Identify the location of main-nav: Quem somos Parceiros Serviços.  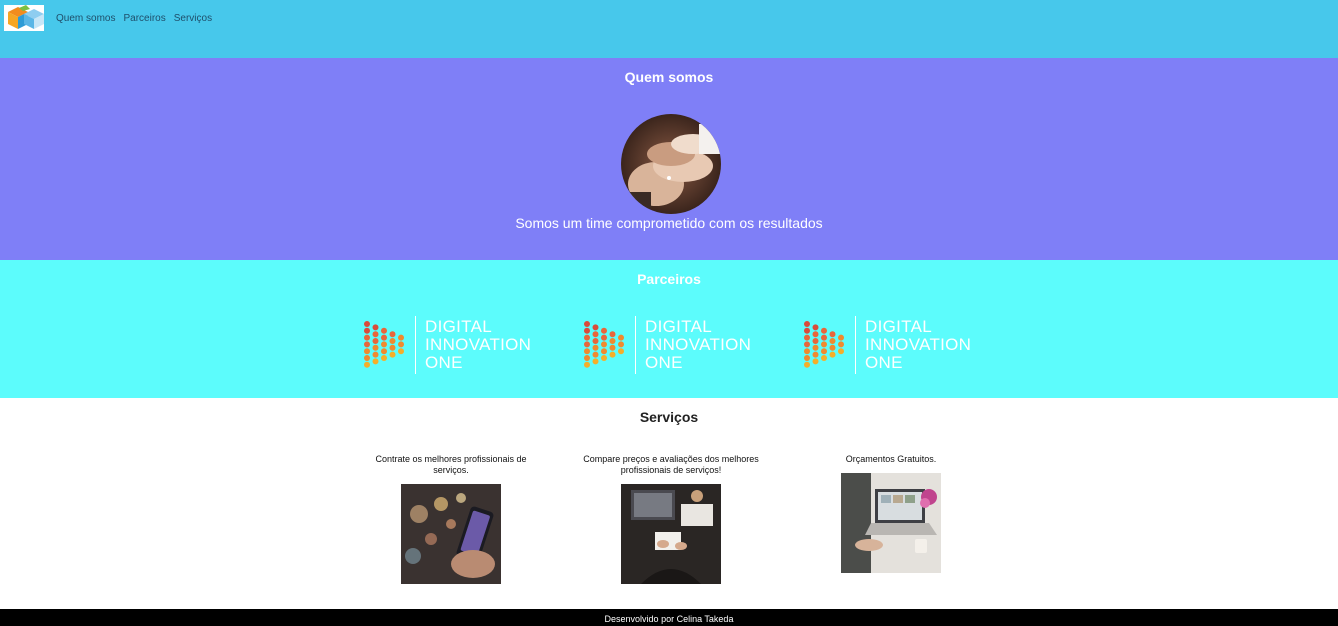
(134, 19).